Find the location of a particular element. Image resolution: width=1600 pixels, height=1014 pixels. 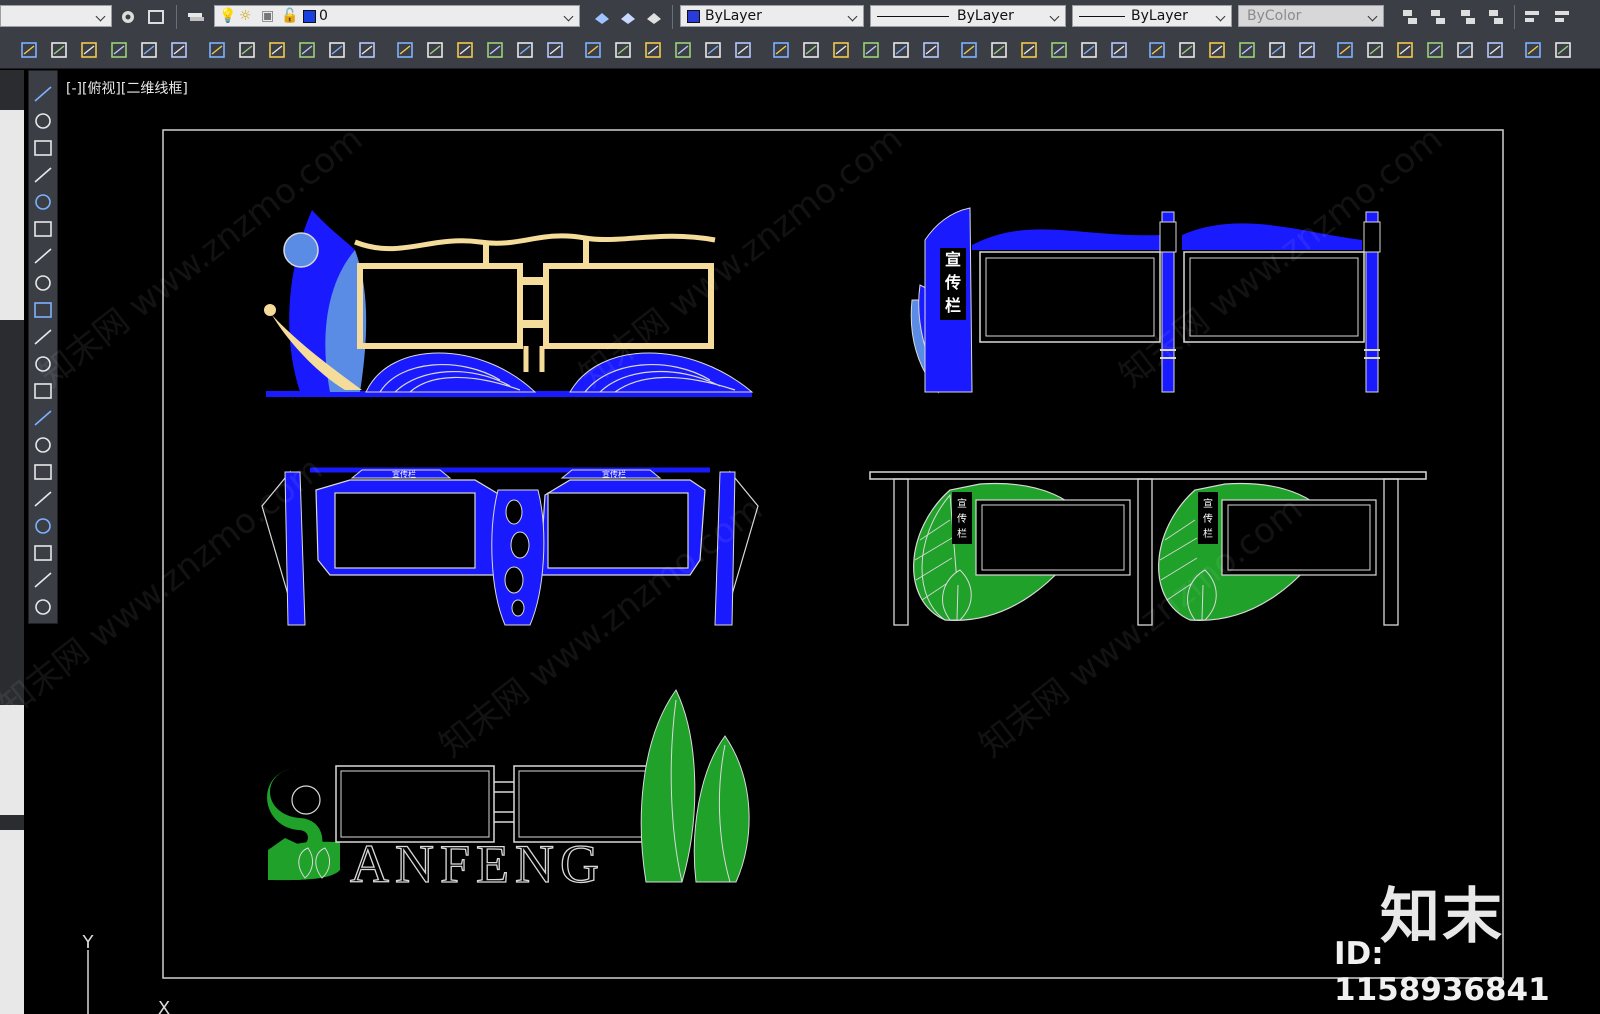

wave-top is located at coordinates (535, 242).